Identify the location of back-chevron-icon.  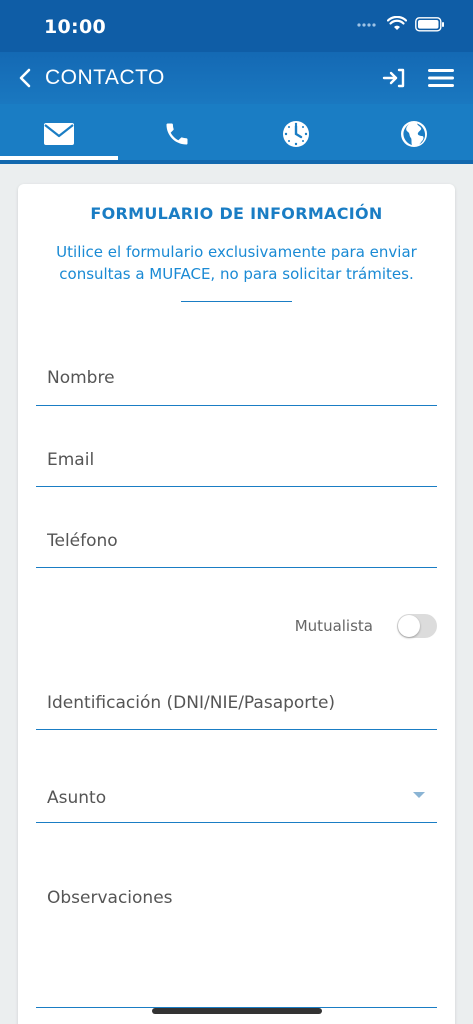
(26, 78).